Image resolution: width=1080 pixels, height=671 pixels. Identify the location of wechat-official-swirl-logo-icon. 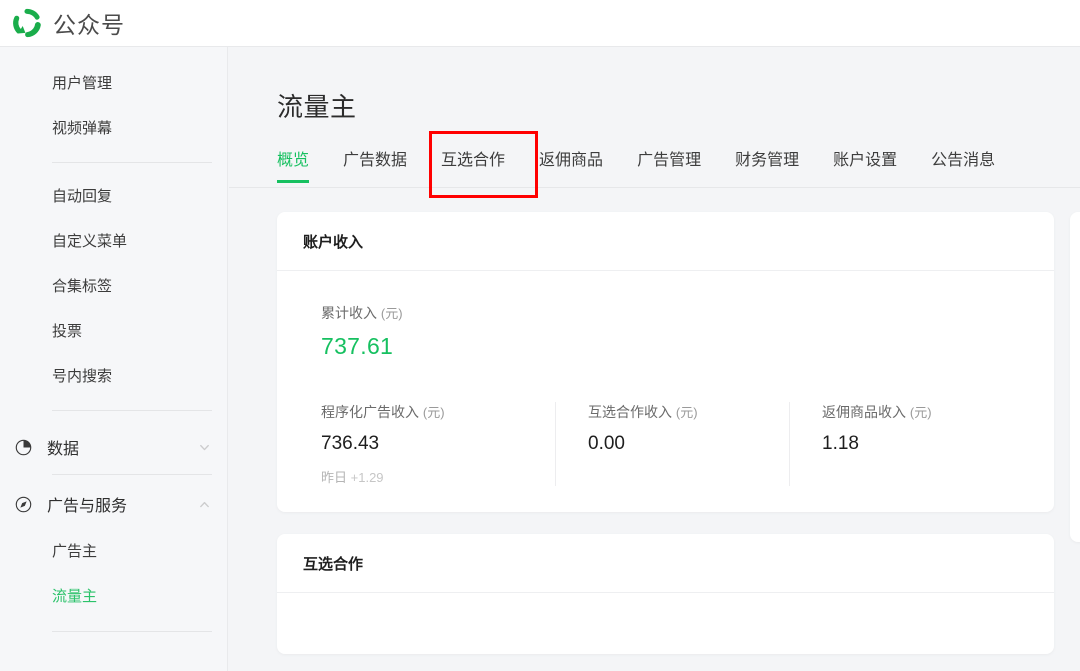
(27, 23).